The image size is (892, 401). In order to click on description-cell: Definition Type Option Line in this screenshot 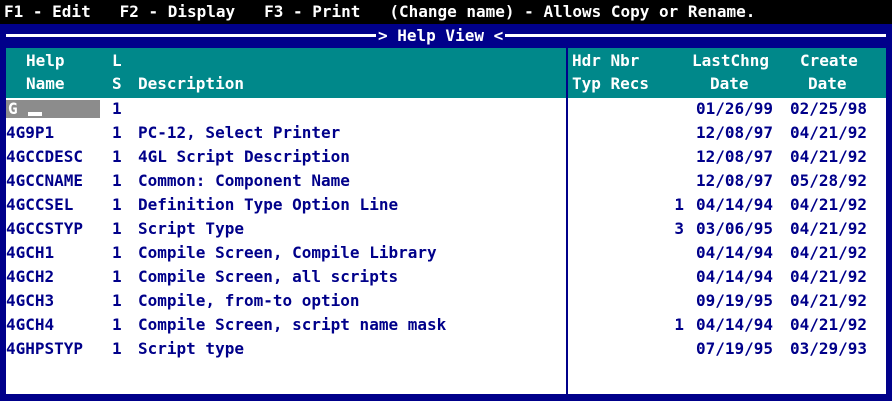, I will do `click(268, 204)`.